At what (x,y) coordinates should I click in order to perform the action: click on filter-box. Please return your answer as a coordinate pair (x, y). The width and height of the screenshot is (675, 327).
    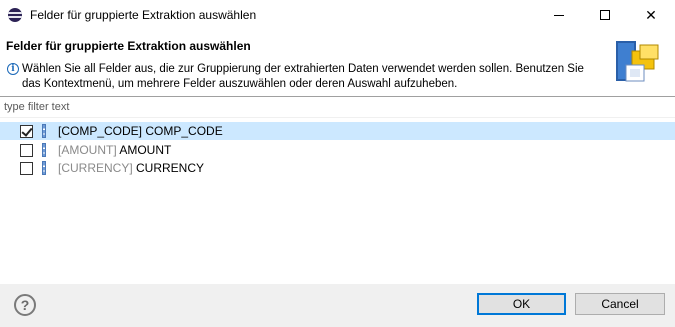
    Looking at the image, I should click on (337, 107).